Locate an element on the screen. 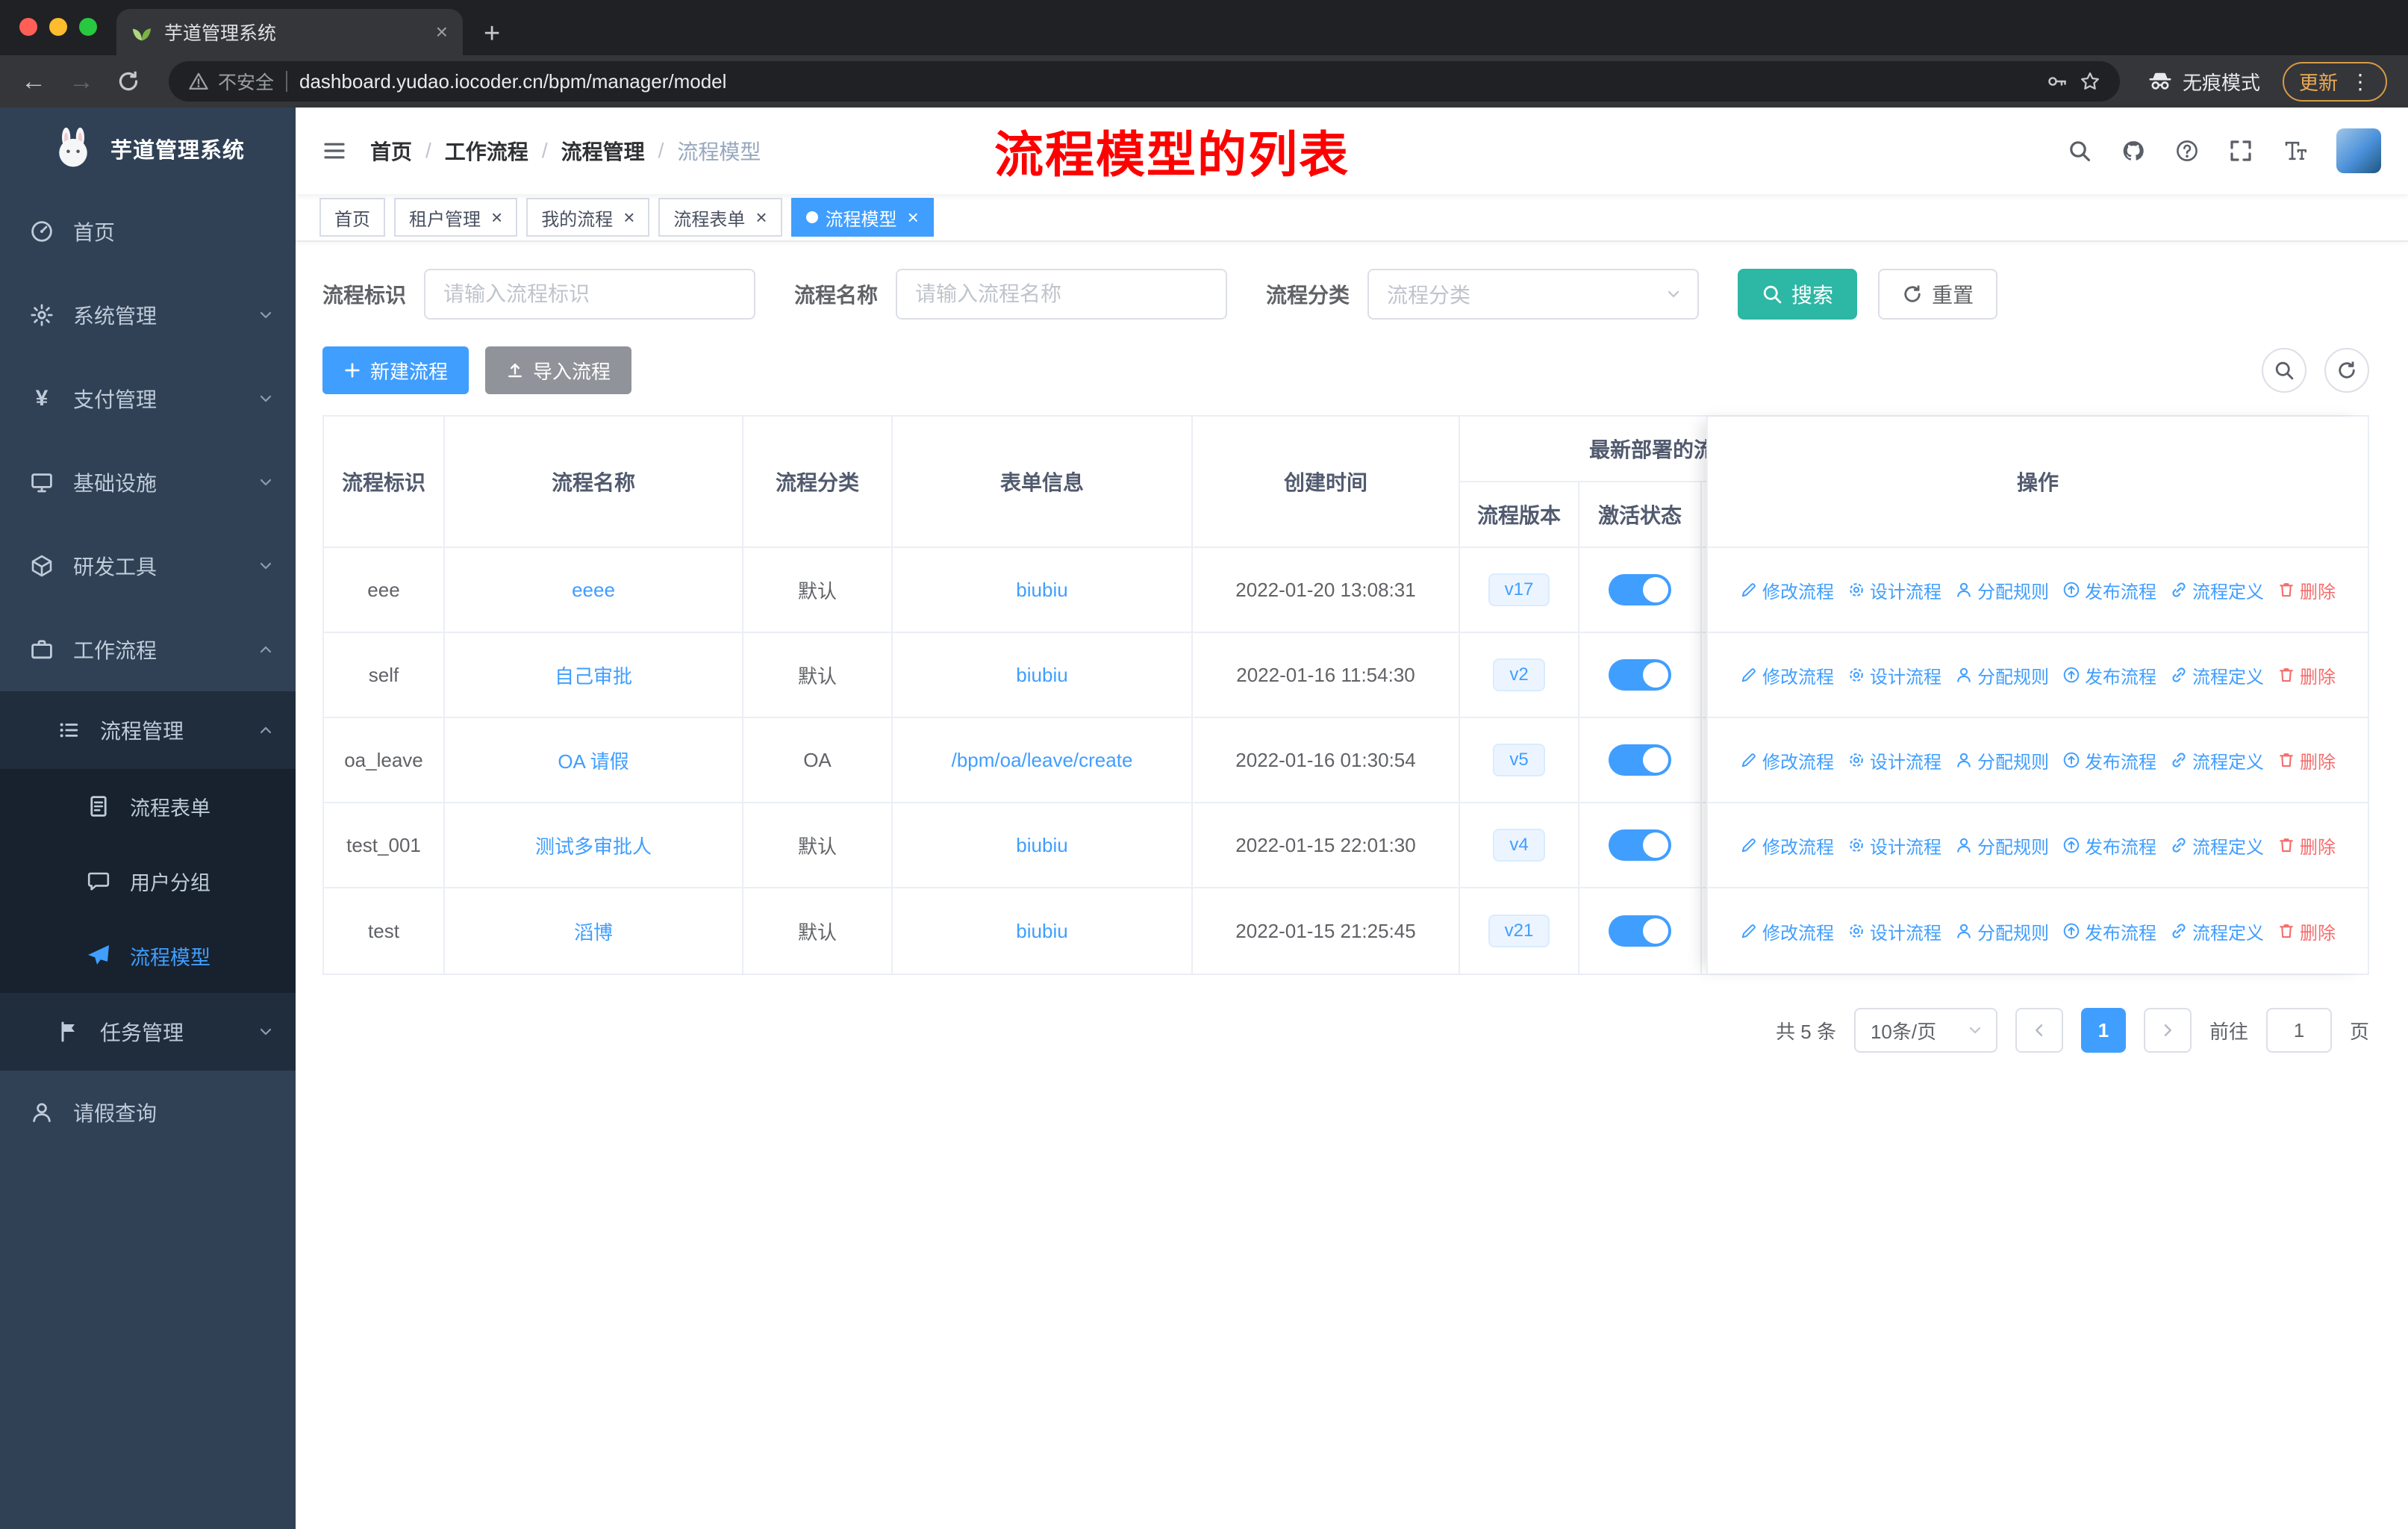 The width and height of the screenshot is (2408, 1529). browser-tab: 芋道管理系统 × is located at coordinates (289, 32).